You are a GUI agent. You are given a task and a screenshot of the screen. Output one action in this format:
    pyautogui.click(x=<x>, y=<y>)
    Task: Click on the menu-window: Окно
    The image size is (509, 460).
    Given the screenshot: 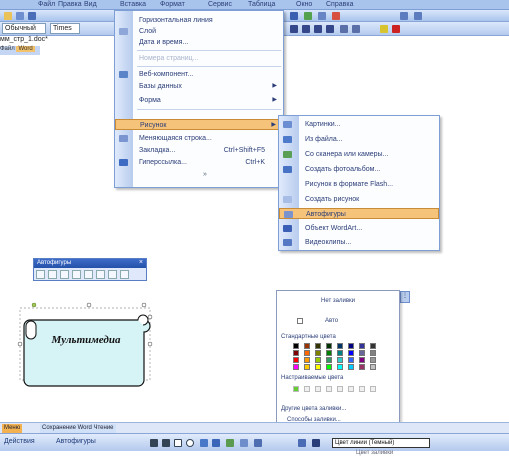 What is the action you would take?
    pyautogui.click(x=304, y=4)
    